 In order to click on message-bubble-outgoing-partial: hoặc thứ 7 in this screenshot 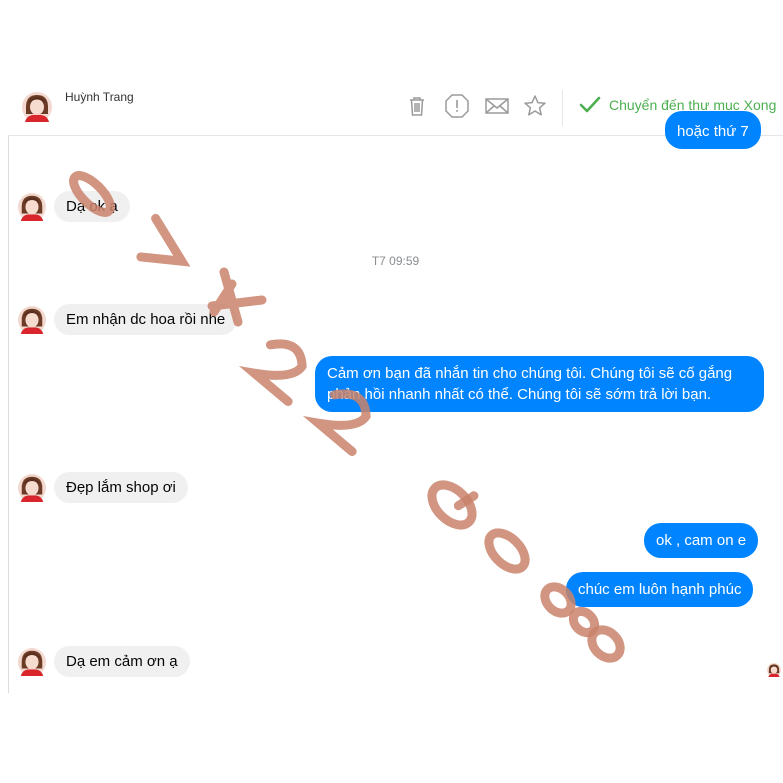, I will do `click(713, 130)`.